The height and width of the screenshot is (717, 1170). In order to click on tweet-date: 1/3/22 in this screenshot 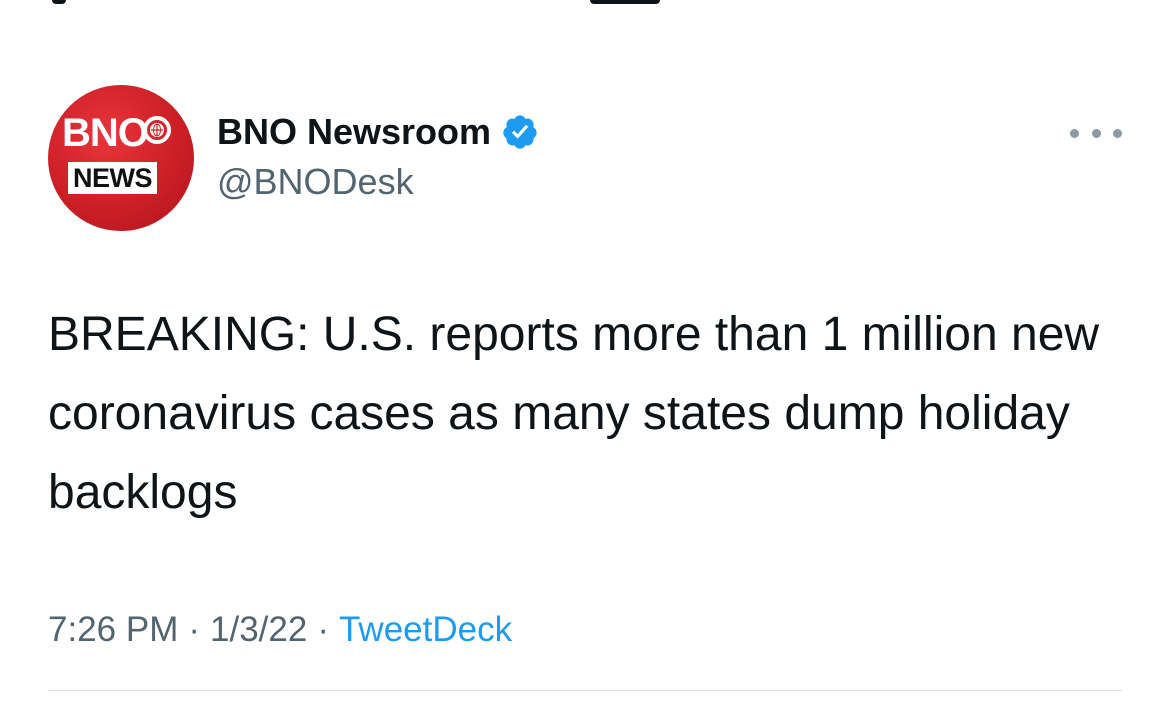, I will do `click(258, 629)`.